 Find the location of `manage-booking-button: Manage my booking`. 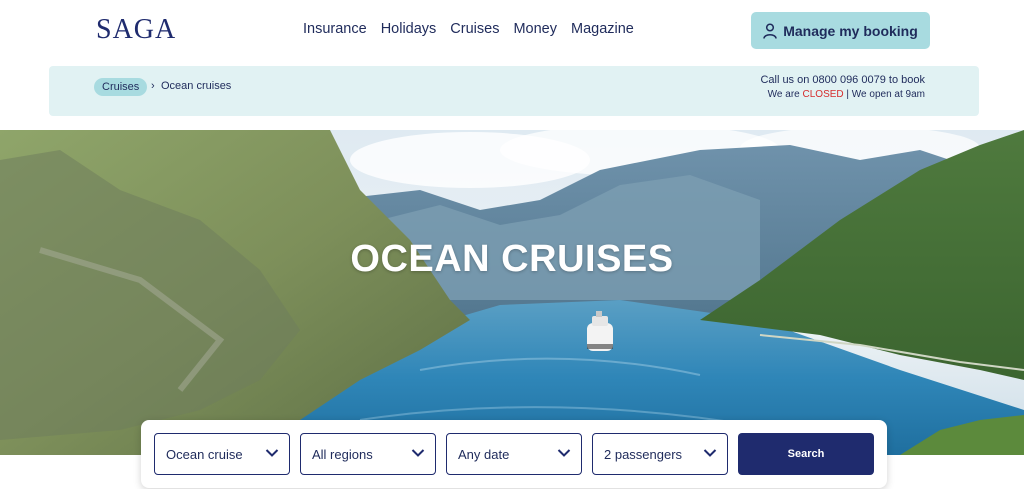

manage-booking-button: Manage my booking is located at coordinates (840, 30).